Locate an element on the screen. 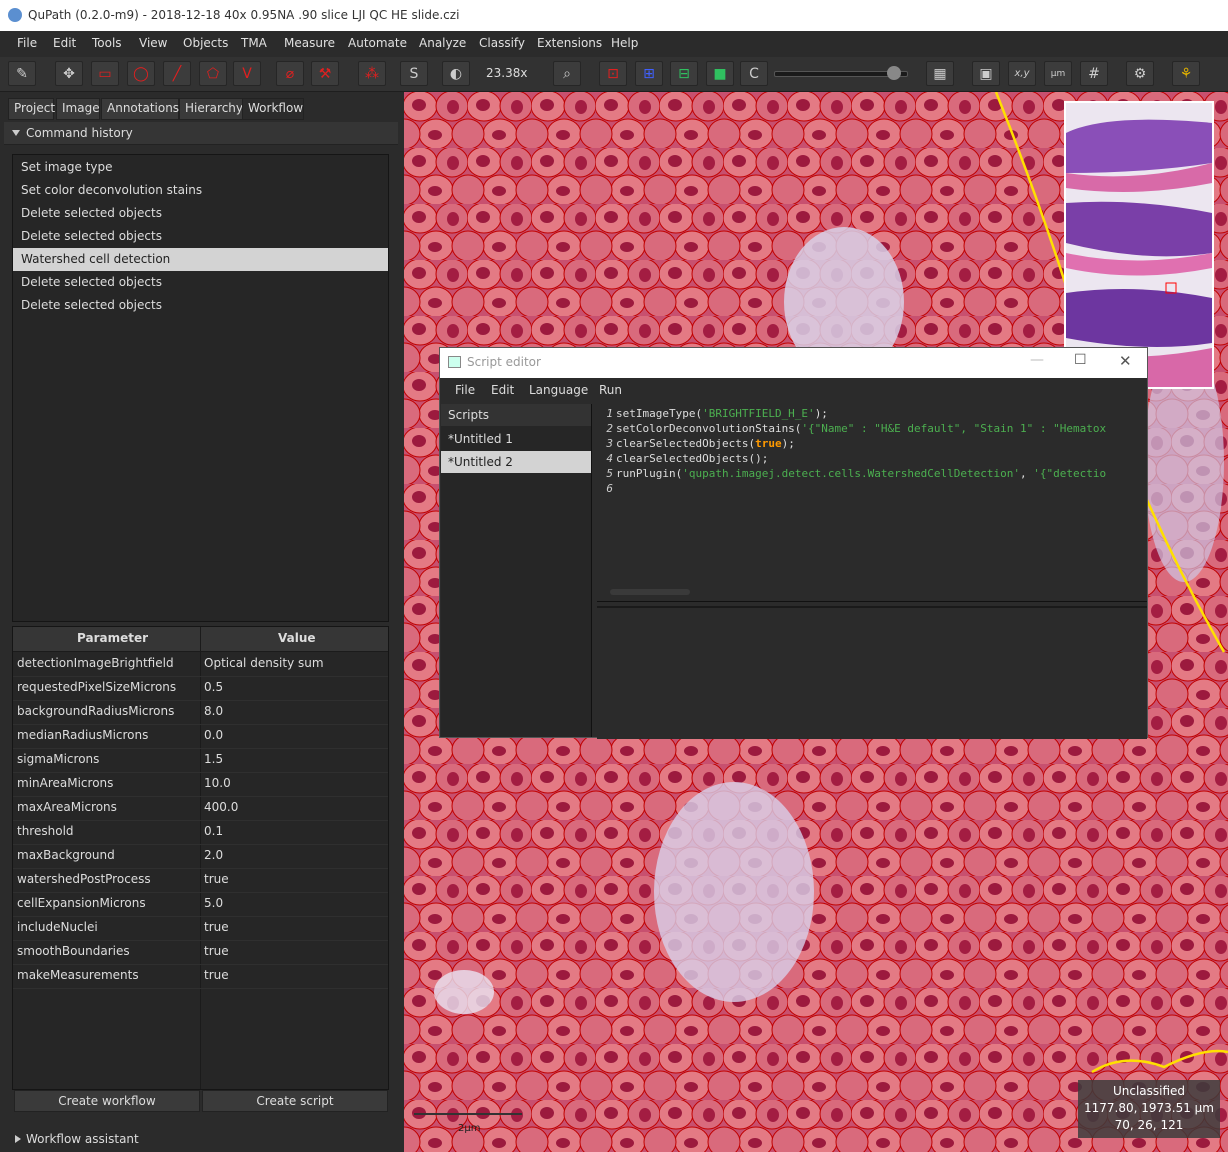  column-header-value: Value is located at coordinates (297, 638).